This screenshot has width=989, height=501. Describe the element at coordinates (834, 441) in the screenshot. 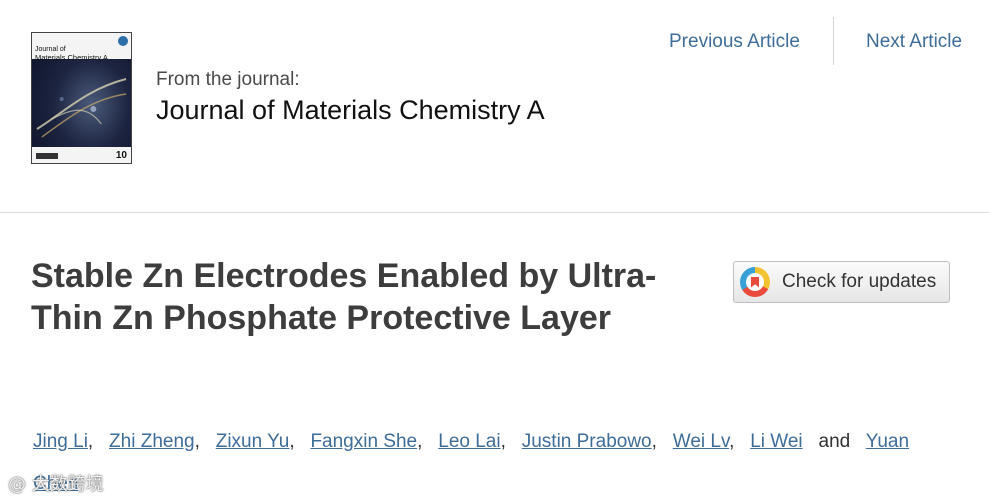

I see `author-conjunction: and` at that location.